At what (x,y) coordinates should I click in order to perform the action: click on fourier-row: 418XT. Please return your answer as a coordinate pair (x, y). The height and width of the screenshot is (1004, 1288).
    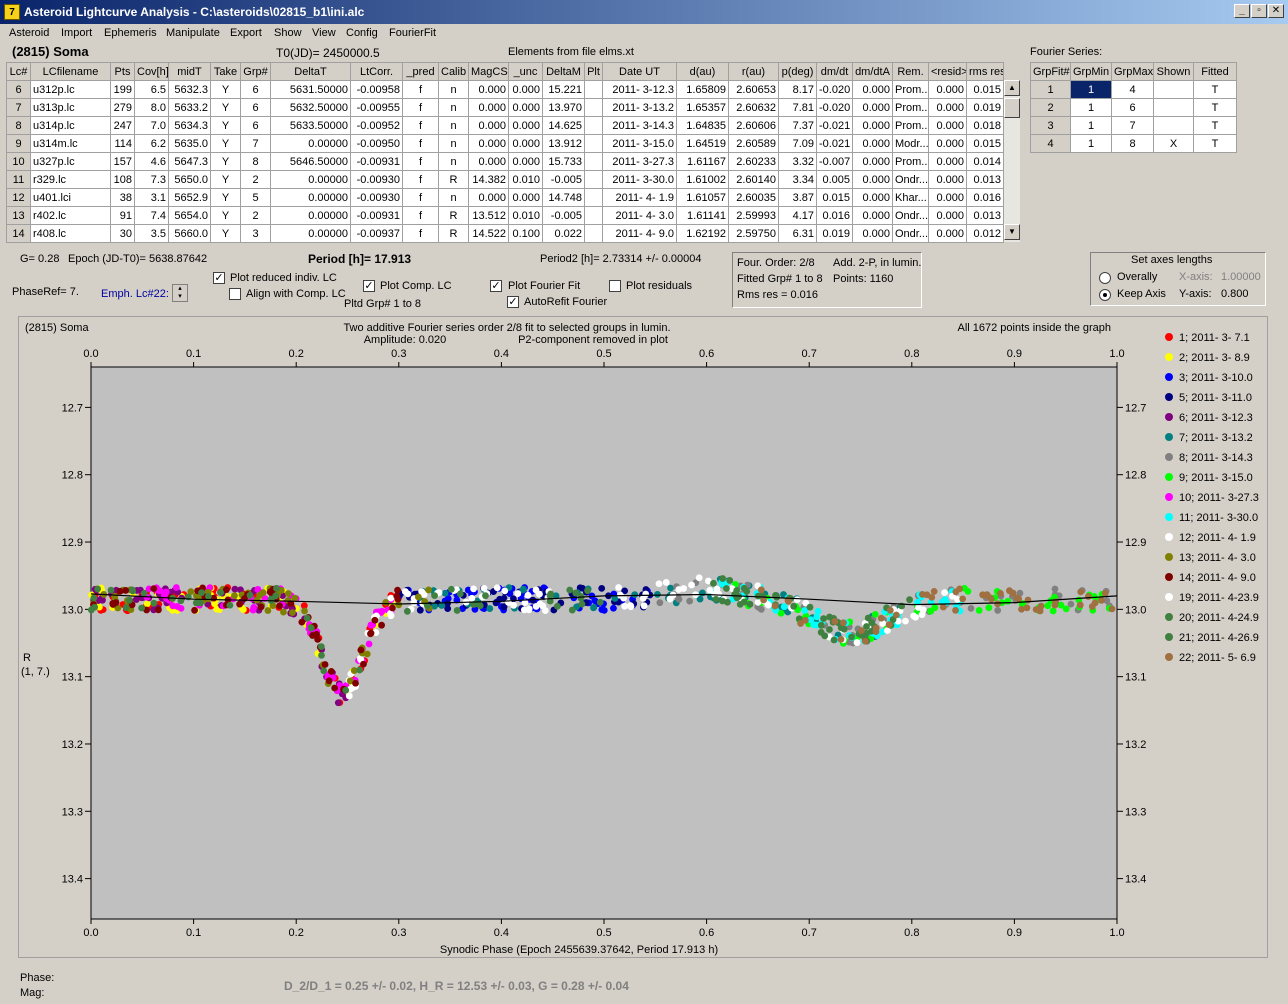
    Looking at the image, I should click on (1133, 143).